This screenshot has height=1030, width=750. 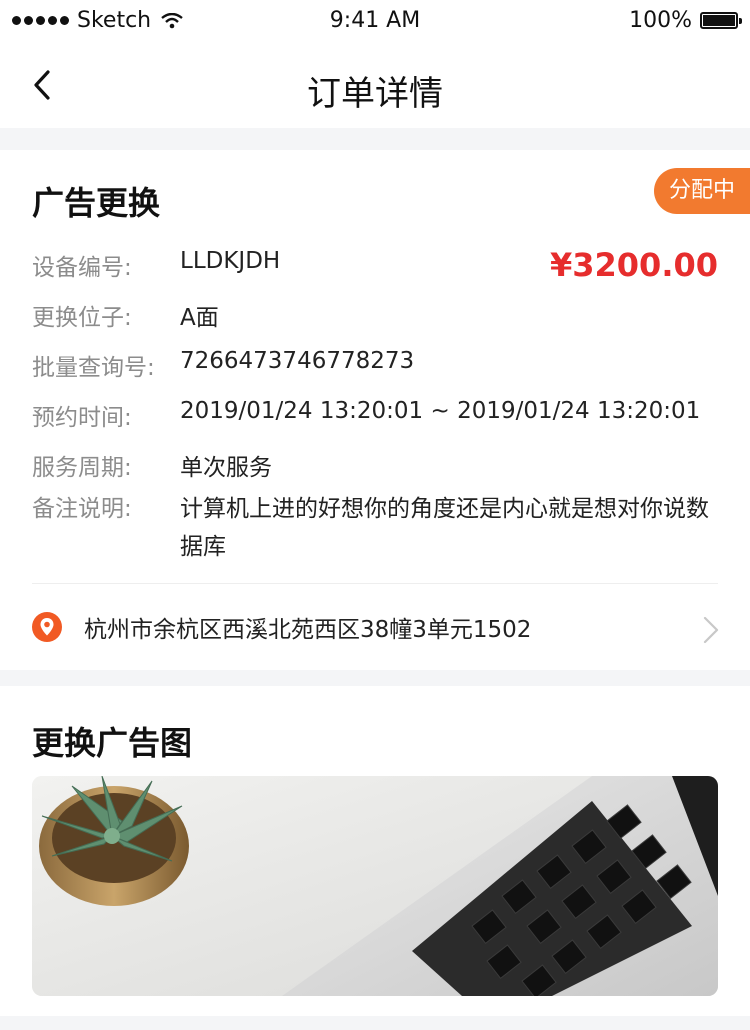 I want to click on field-value: LLDKJDH, so click(x=230, y=261).